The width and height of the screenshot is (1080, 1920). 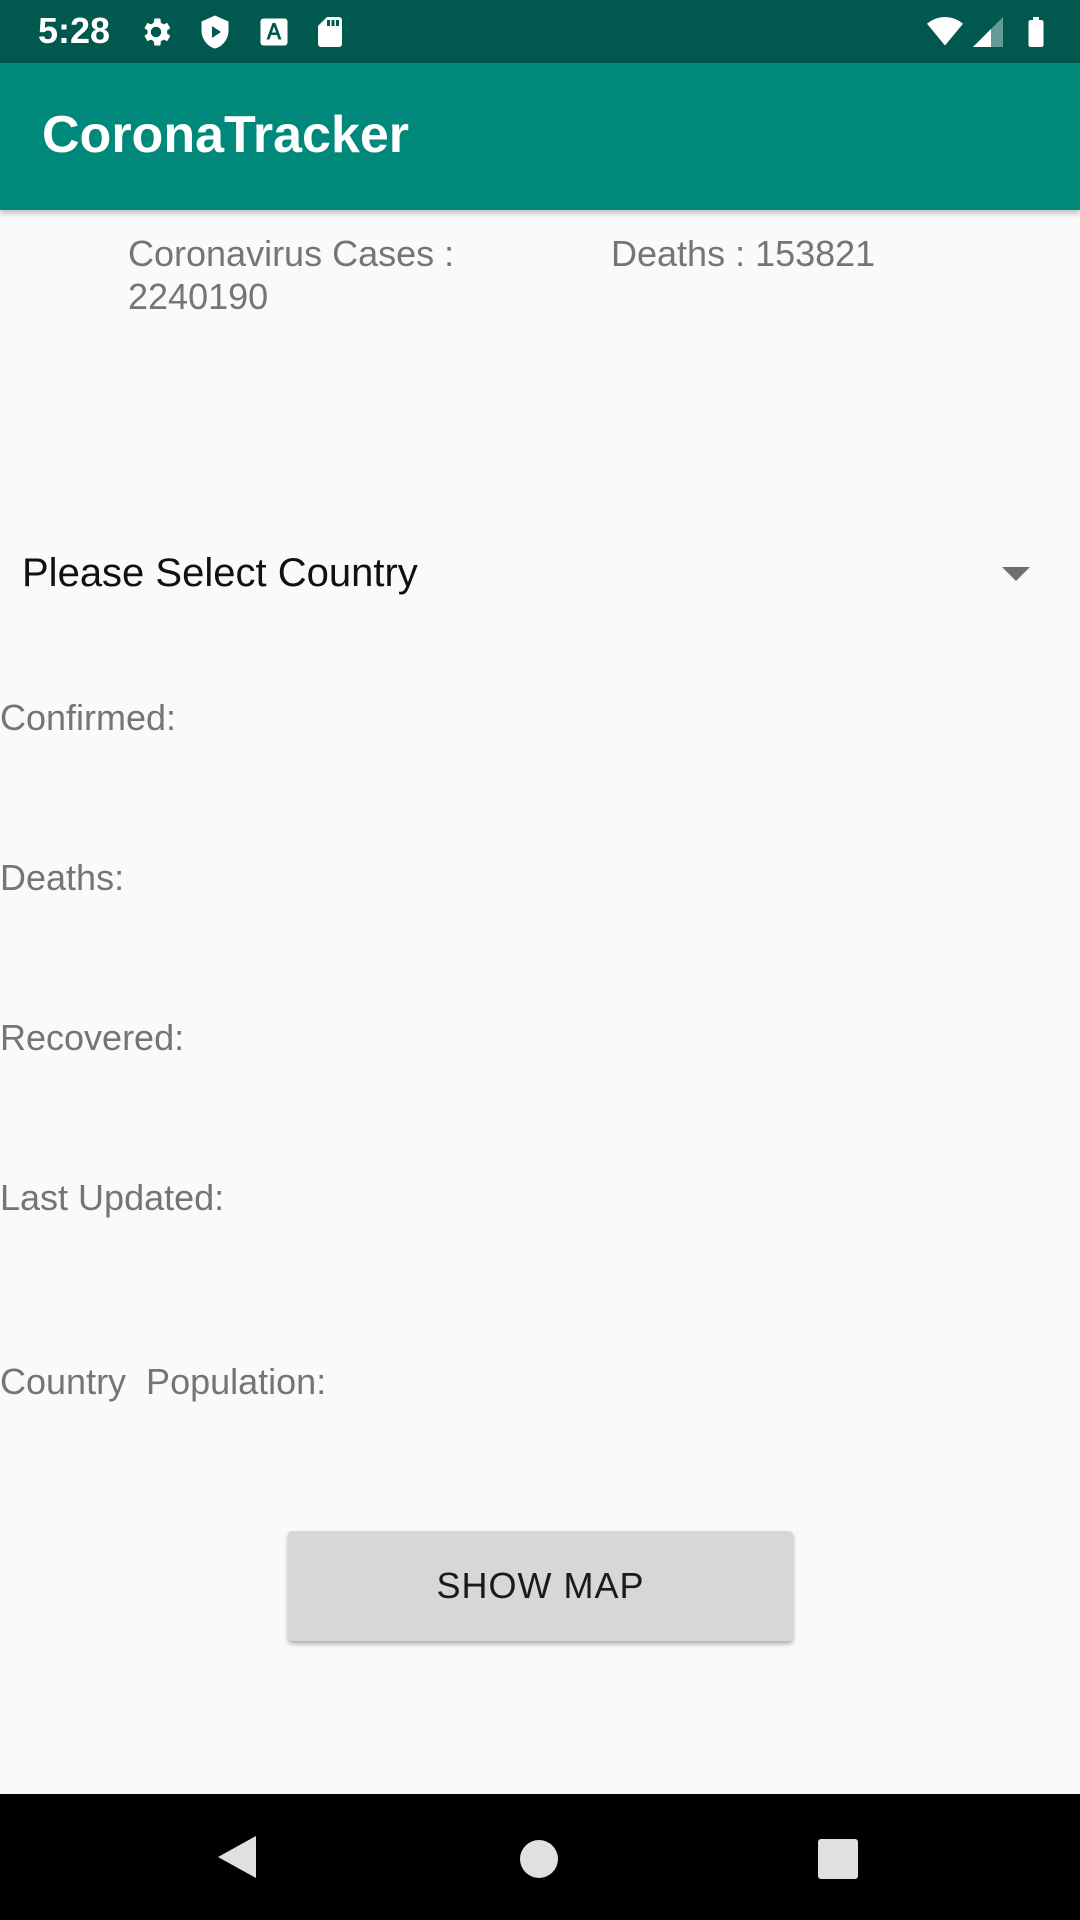 I want to click on country-select: Please Select Country, so click(x=540, y=578).